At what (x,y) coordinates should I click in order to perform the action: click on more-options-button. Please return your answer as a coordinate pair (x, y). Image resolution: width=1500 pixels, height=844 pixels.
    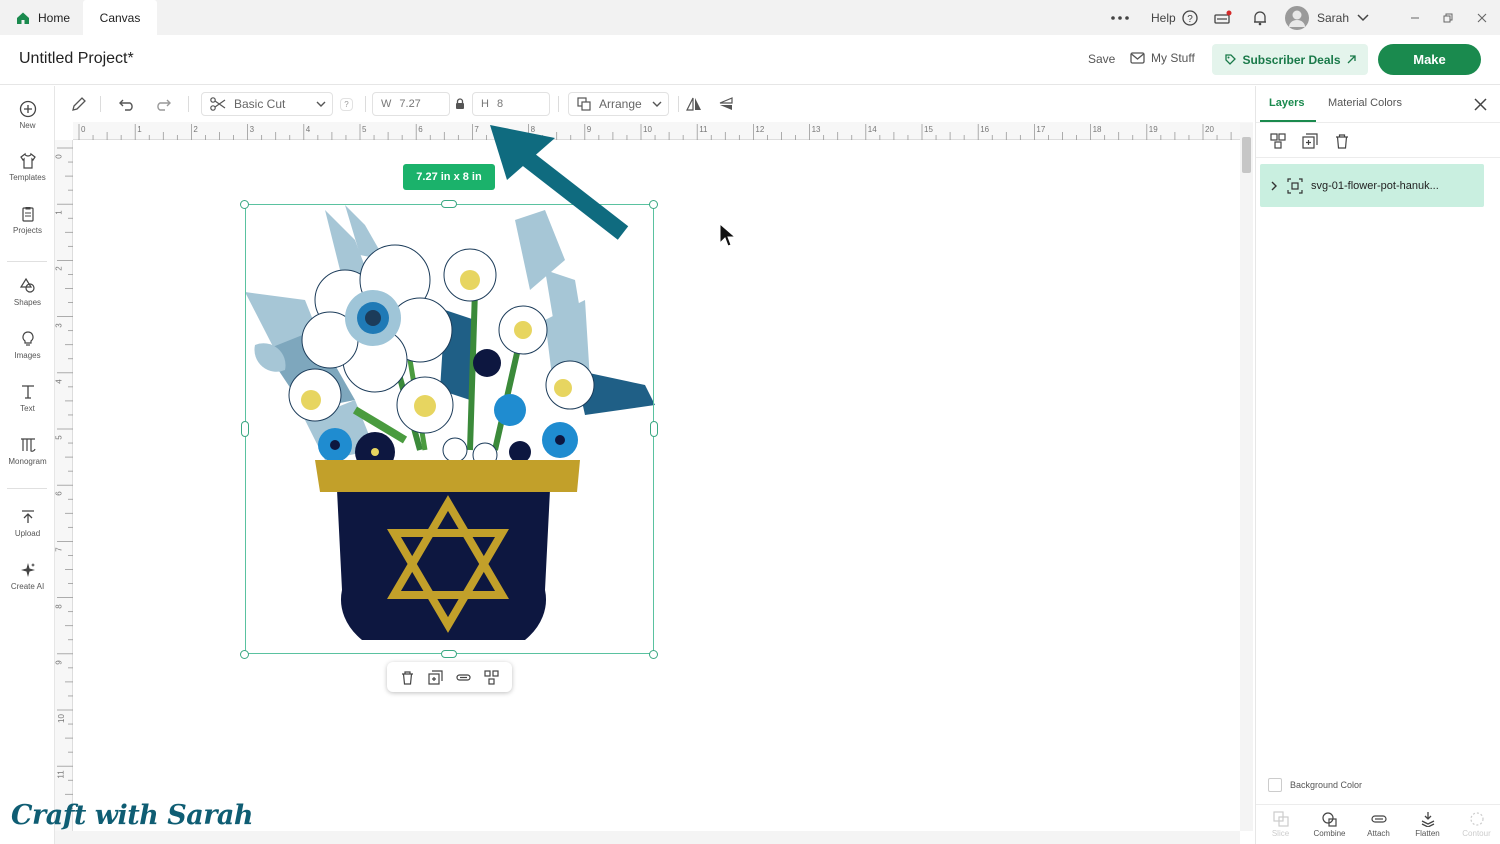
    Looking at the image, I should click on (1120, 17).